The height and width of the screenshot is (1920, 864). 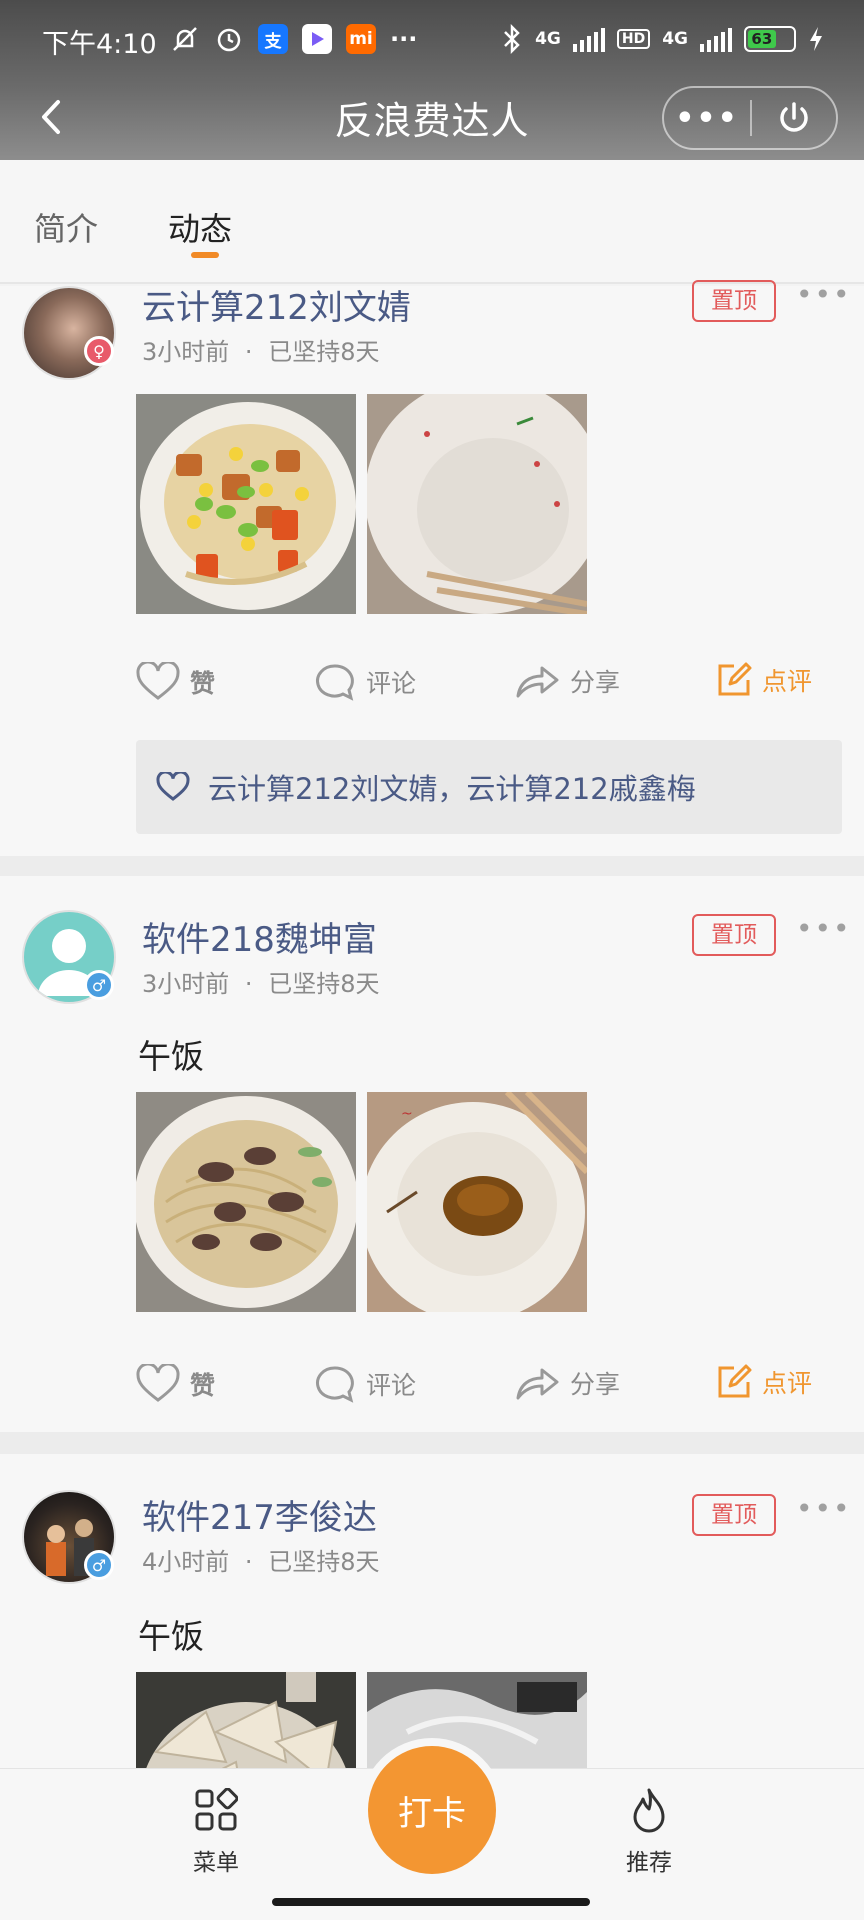 What do you see at coordinates (259, 936) in the screenshot?
I see `post-author: 软件218魏坤富` at bounding box center [259, 936].